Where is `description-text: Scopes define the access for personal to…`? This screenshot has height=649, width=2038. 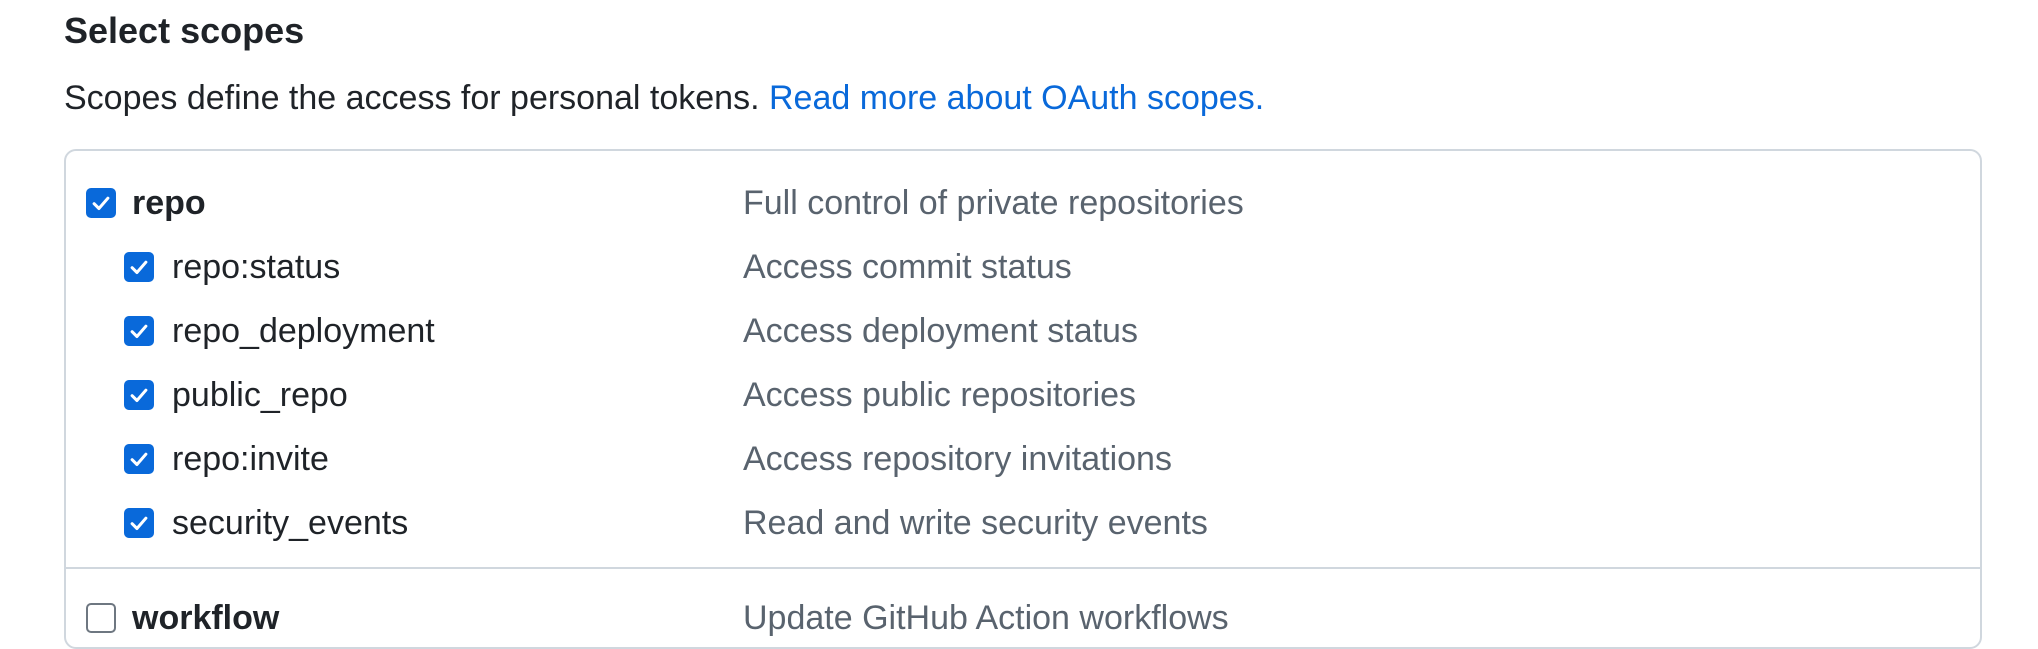
description-text: Scopes define the access for personal to… is located at coordinates (412, 98).